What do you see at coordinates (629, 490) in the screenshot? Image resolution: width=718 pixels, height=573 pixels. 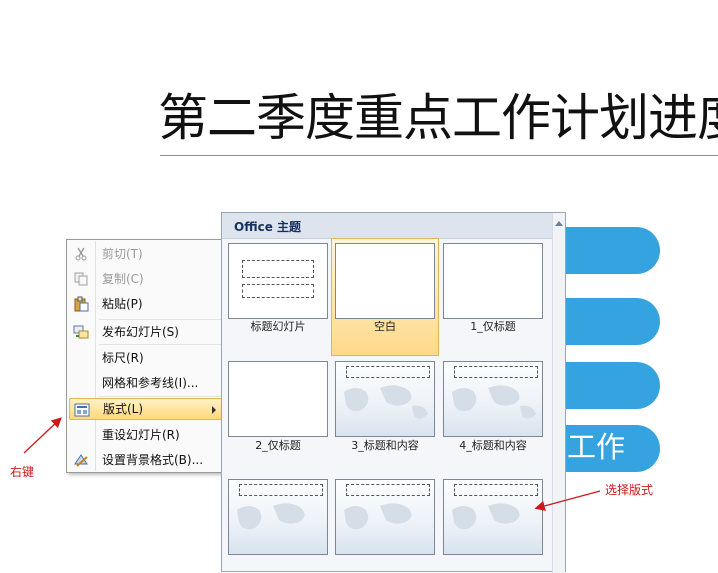 I see `annotation-choose-layout: 选择版式` at bounding box center [629, 490].